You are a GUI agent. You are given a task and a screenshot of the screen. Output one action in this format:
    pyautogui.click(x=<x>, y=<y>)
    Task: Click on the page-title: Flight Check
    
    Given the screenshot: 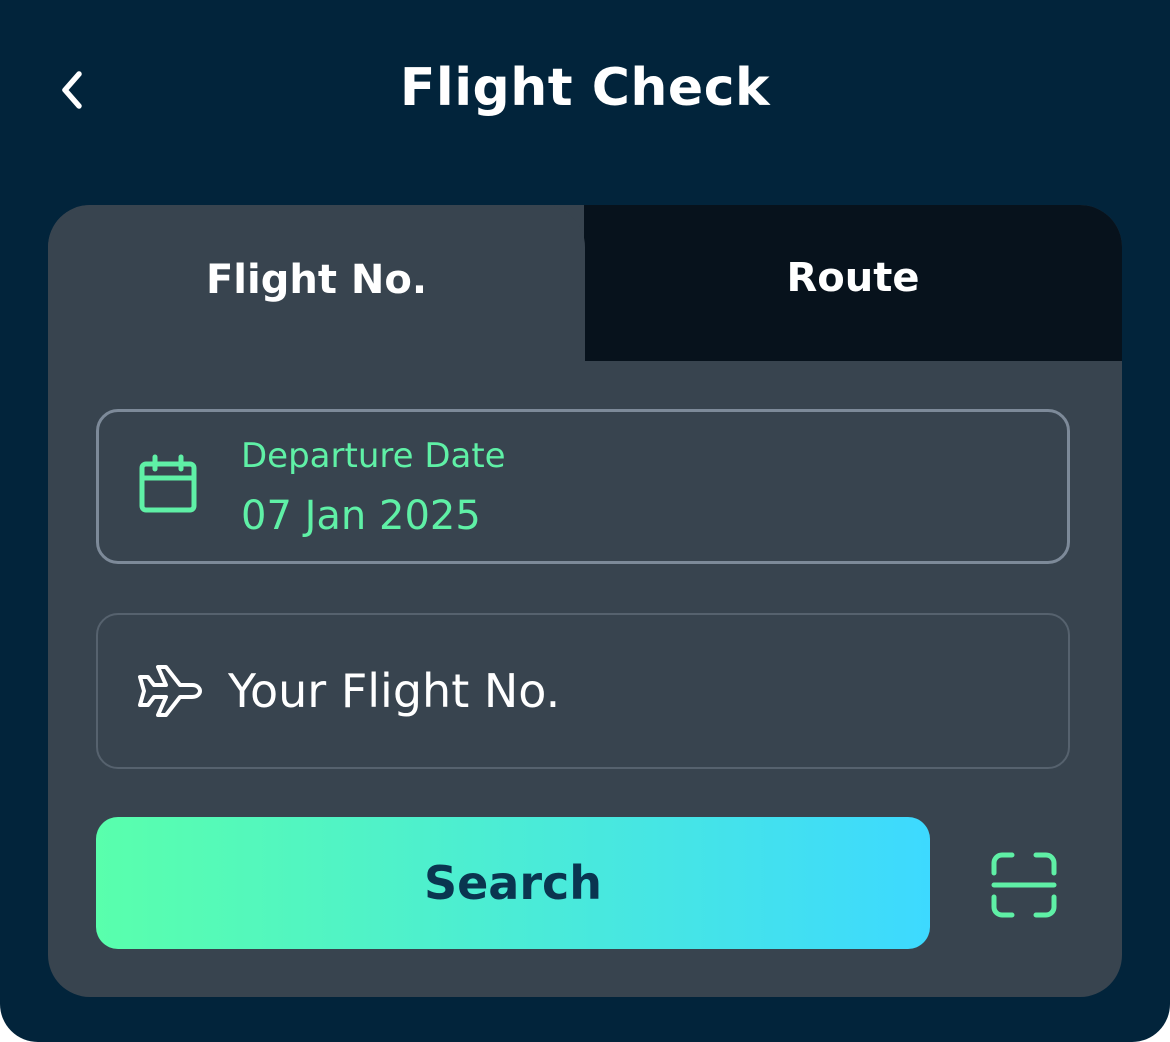 What is the action you would take?
    pyautogui.click(x=585, y=88)
    